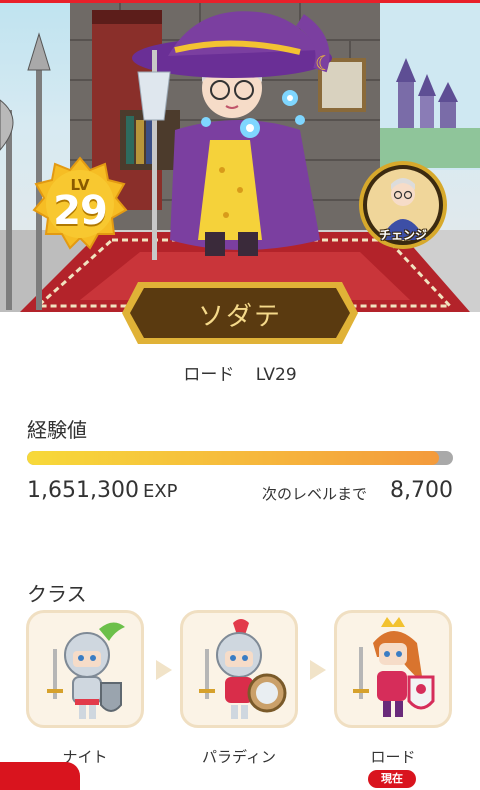 This screenshot has height=790, width=480. Describe the element at coordinates (392, 779) in the screenshot. I see `current-class-badge: 現在` at that location.